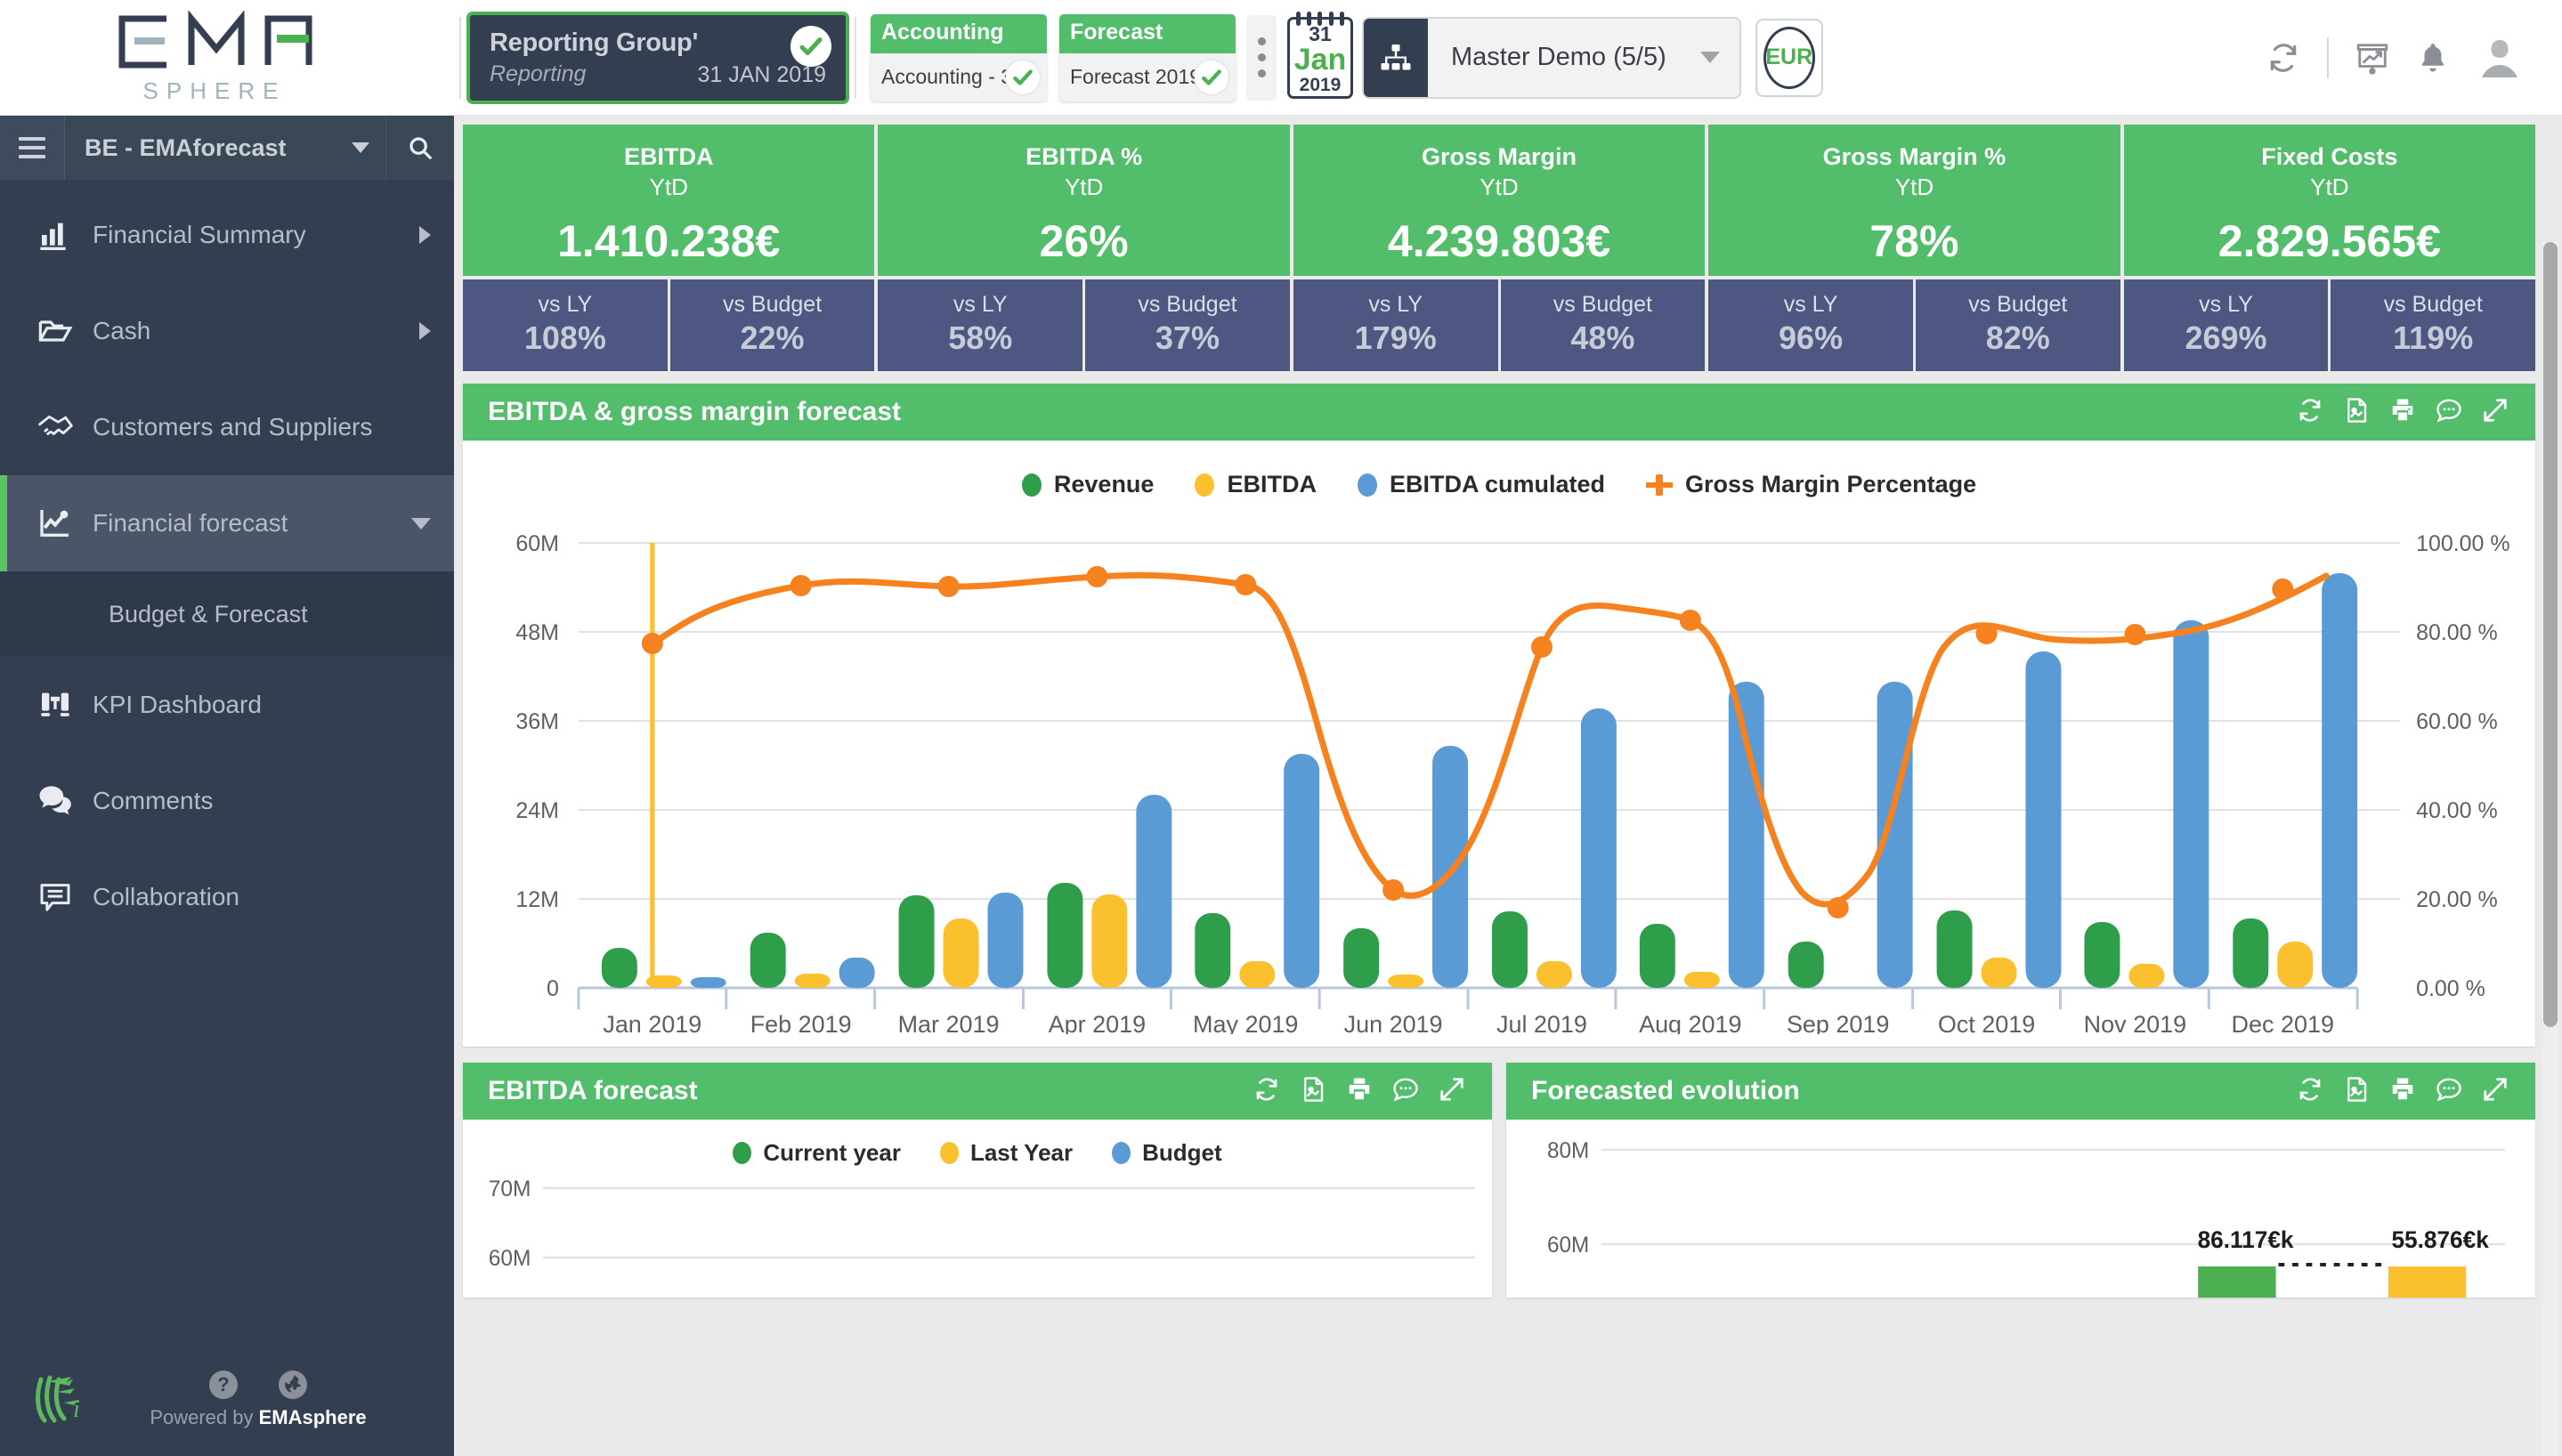  What do you see at coordinates (122, 330) in the screenshot?
I see `sidebar-item-label: Cash` at bounding box center [122, 330].